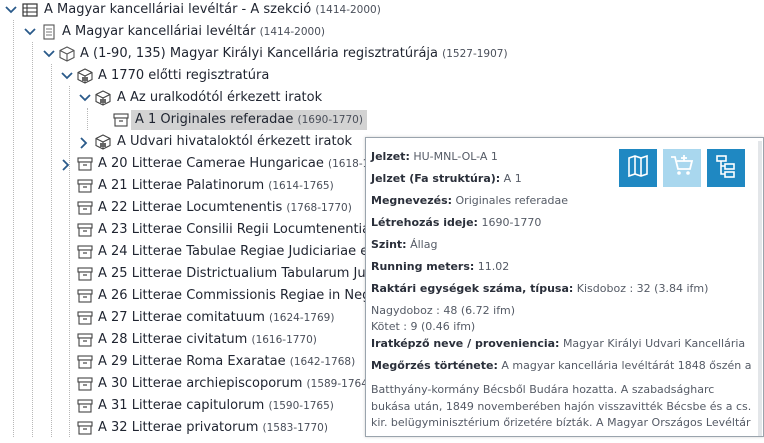  Describe the element at coordinates (207, 339) in the screenshot. I see `tree-node-label: A 28 Litterae civitatum (1616-1770)` at that location.